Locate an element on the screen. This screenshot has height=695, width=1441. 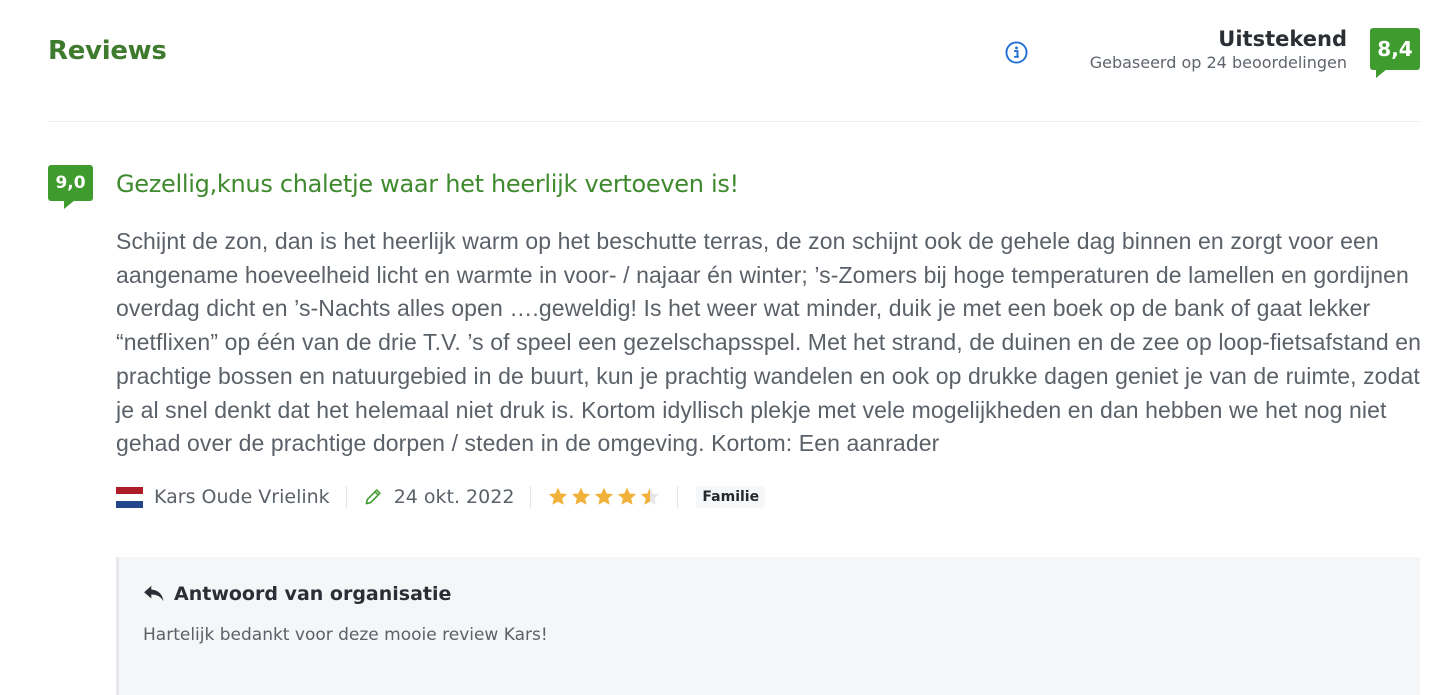
overall-score-badge: 8,4 is located at coordinates (1395, 53).